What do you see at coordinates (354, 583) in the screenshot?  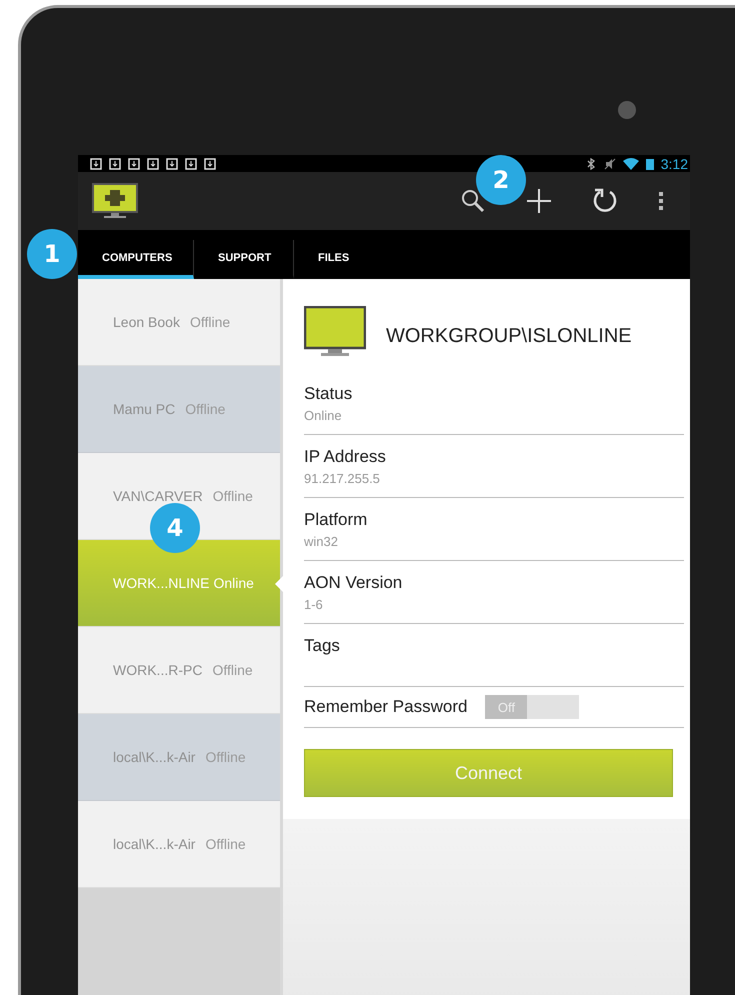 I see `field-label: AON Version` at bounding box center [354, 583].